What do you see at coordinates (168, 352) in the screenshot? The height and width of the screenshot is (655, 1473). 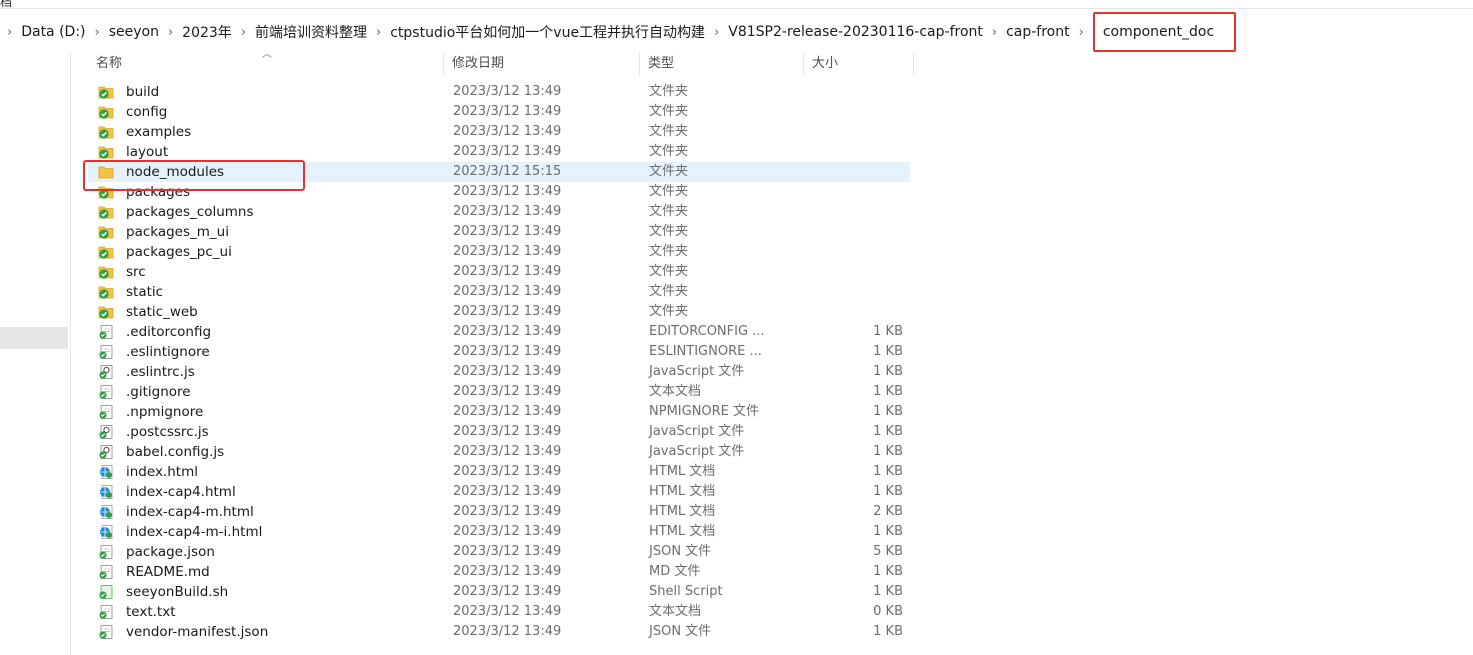 I see `file-name: .eslintignore` at bounding box center [168, 352].